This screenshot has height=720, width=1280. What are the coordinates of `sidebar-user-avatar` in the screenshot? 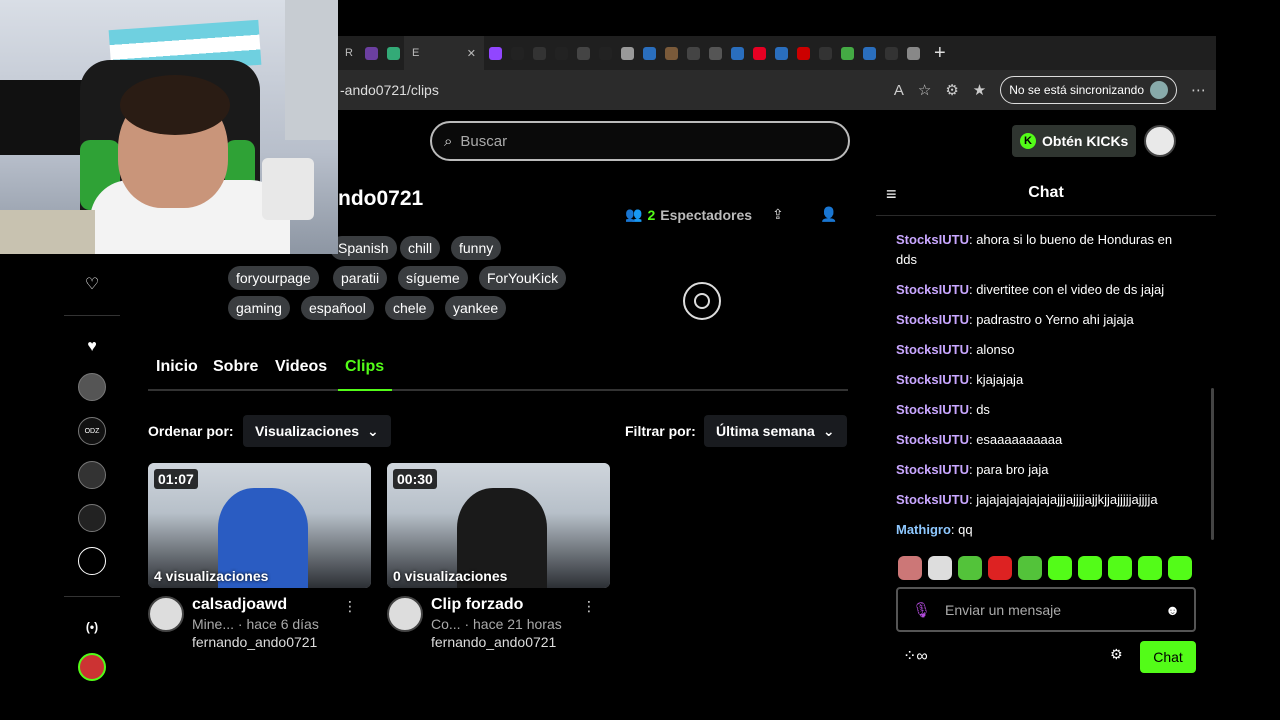 It's located at (92, 667).